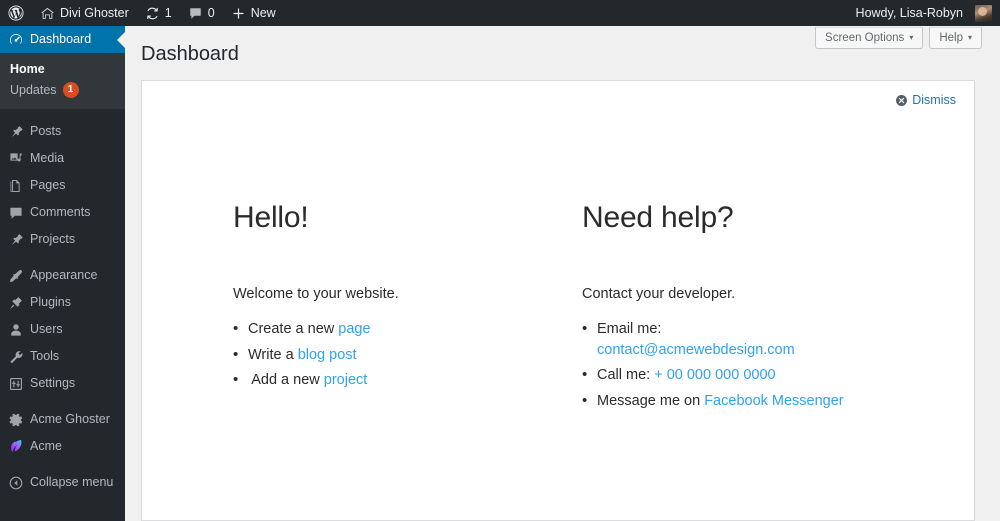  Describe the element at coordinates (714, 375) in the screenshot. I see `phone-link: + 00 000 000 0000` at that location.